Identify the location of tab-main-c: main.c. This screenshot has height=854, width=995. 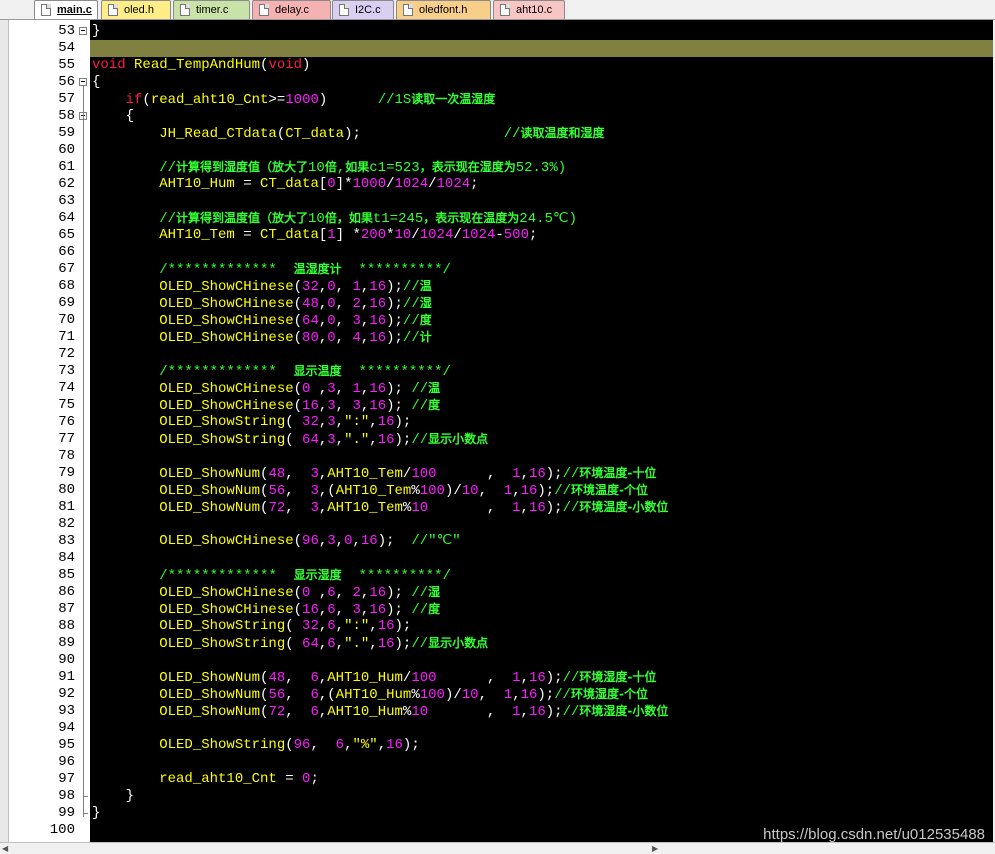
(66, 9).